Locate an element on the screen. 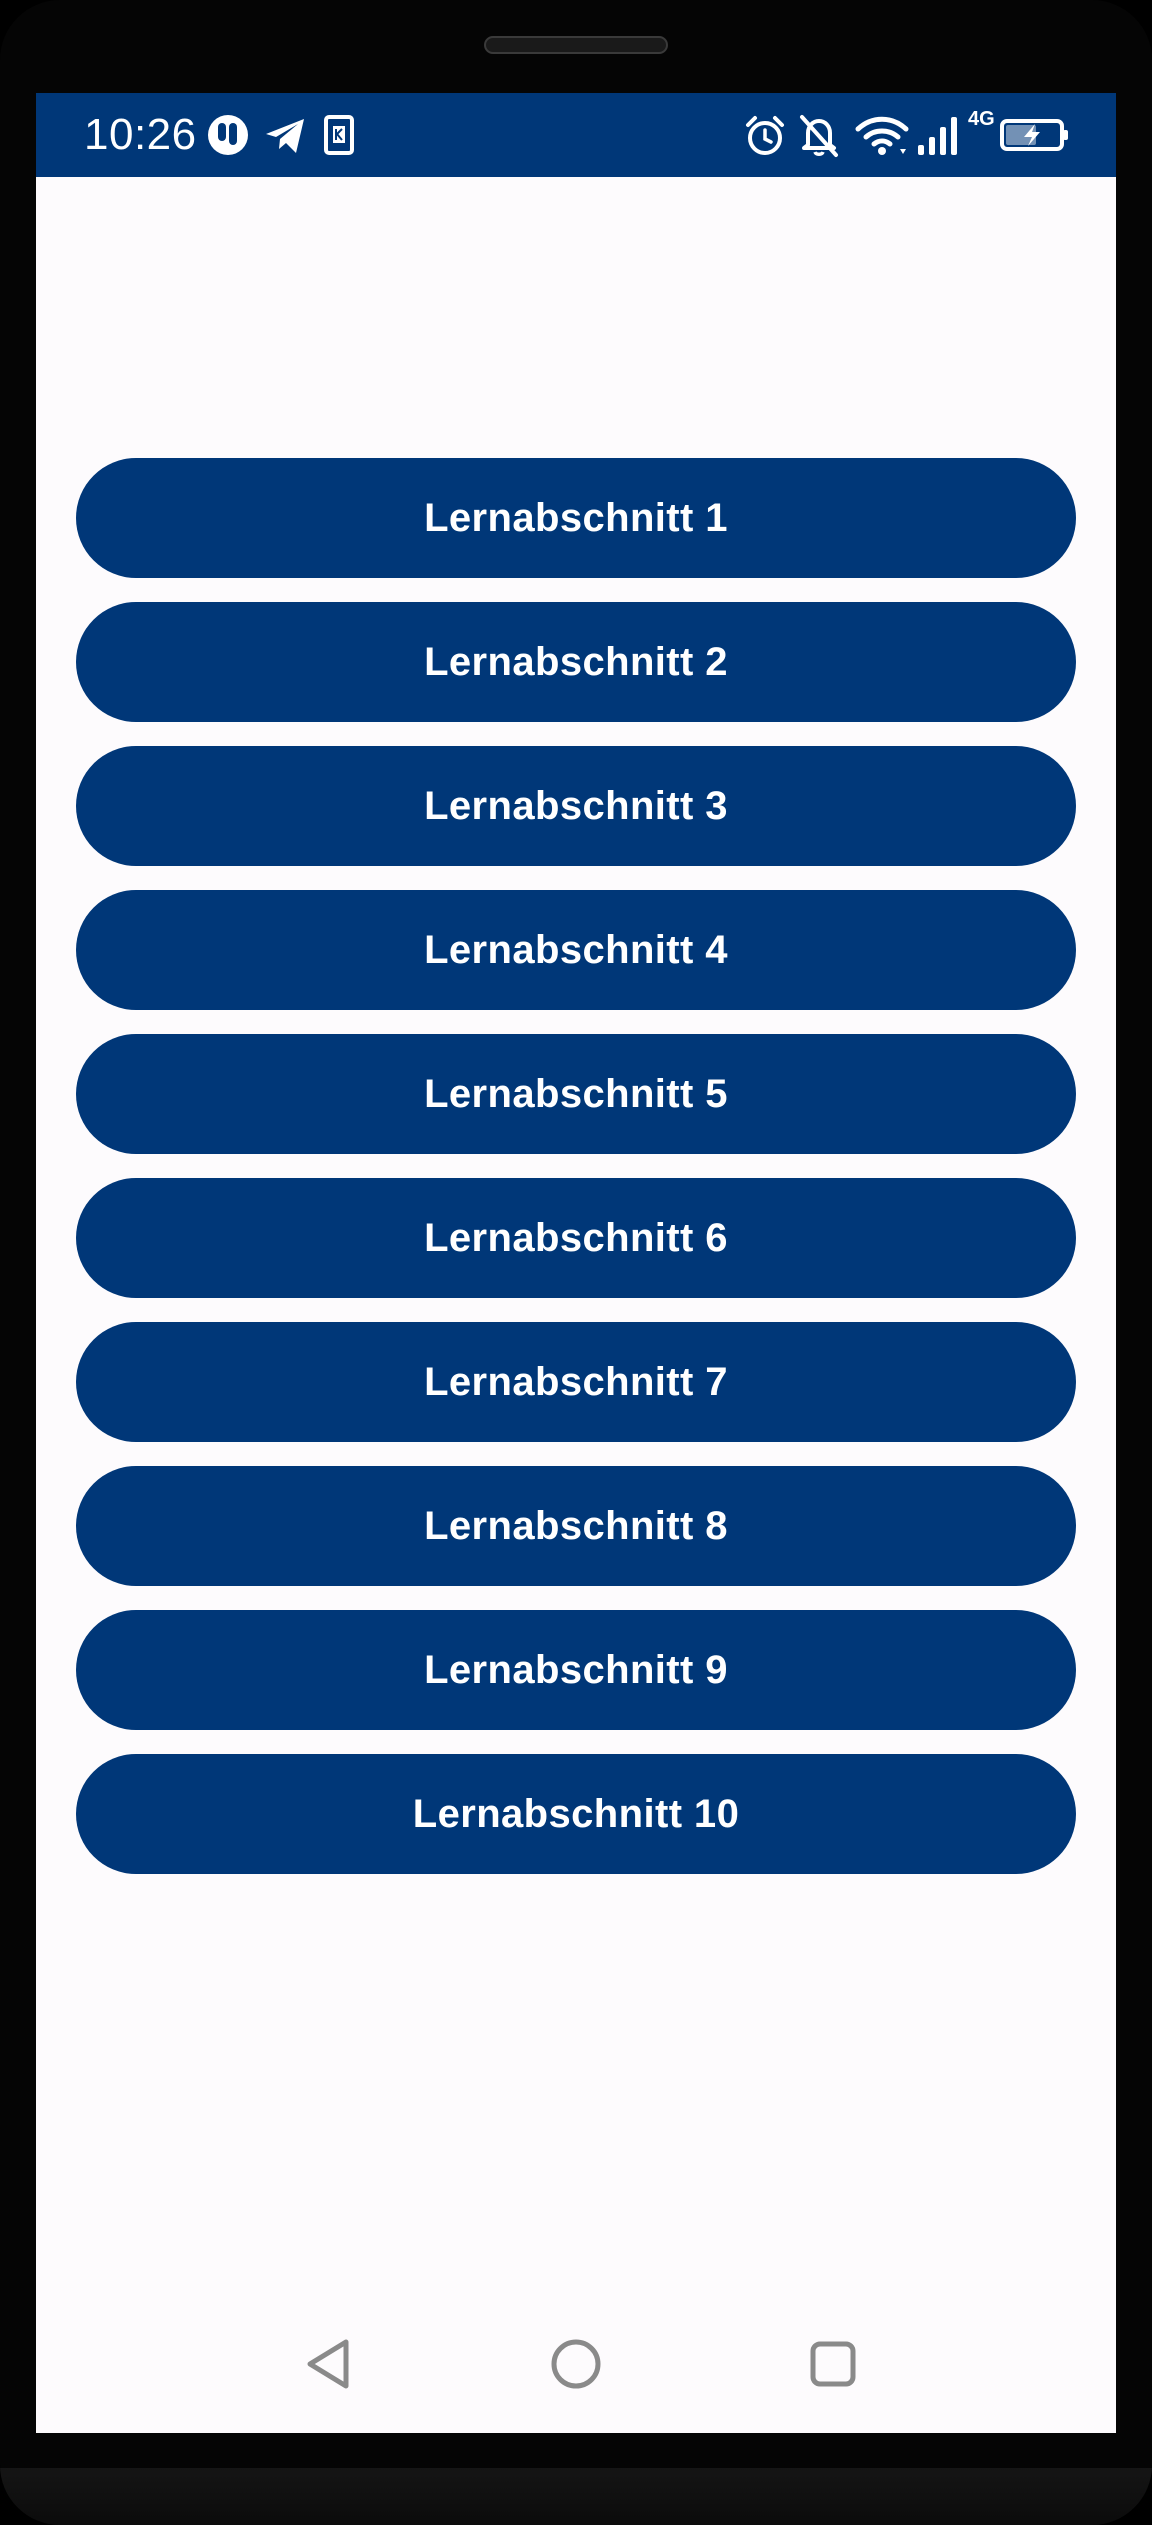 The width and height of the screenshot is (1152, 2525). navigation-bar is located at coordinates (576, 2365).